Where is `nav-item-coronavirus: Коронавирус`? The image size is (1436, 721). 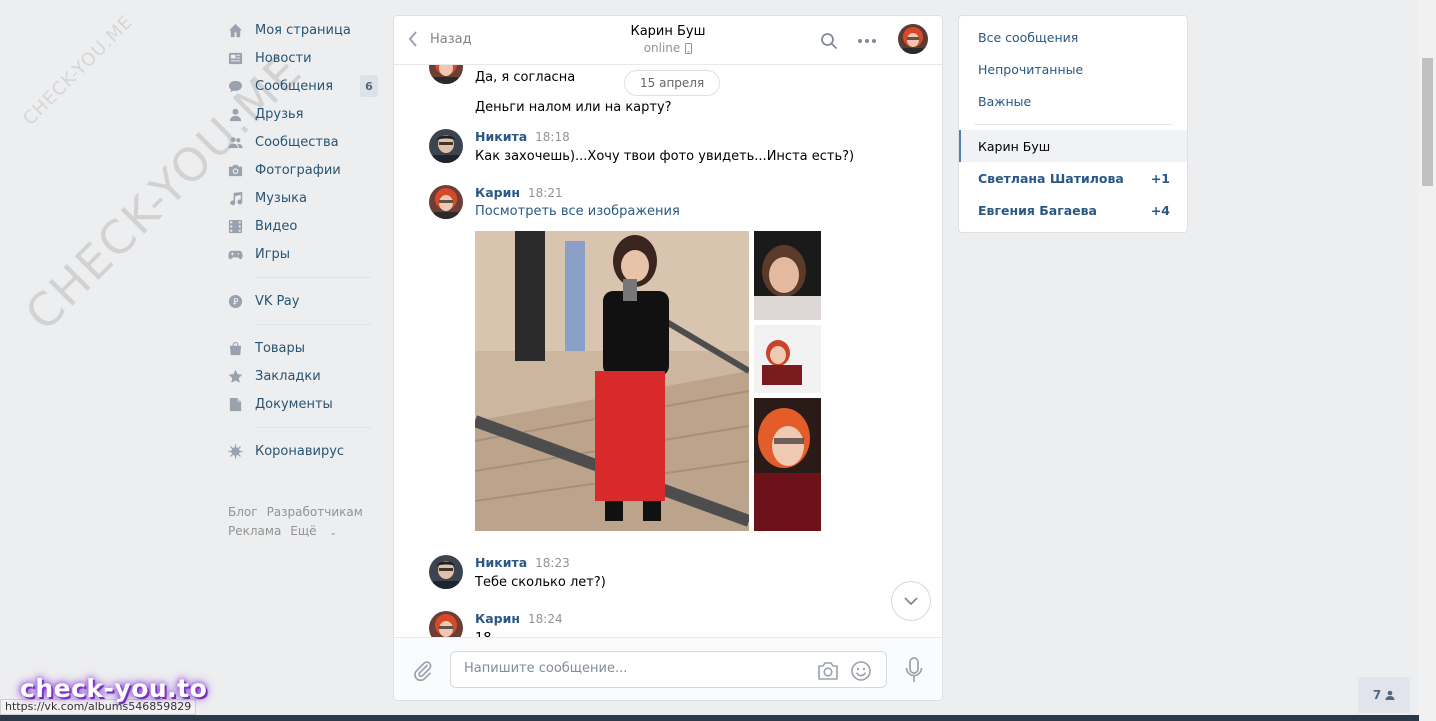
nav-item-coronavirus: Коронавирус is located at coordinates (303, 451).